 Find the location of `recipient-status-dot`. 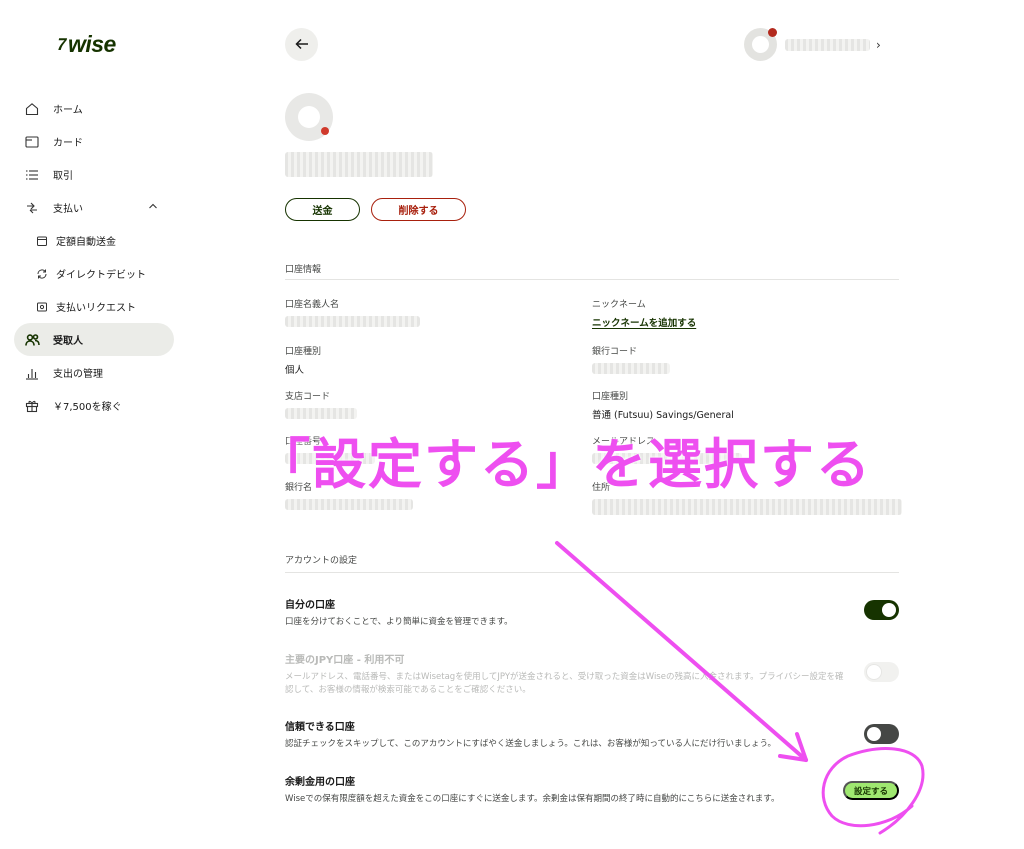

recipient-status-dot is located at coordinates (325, 131).